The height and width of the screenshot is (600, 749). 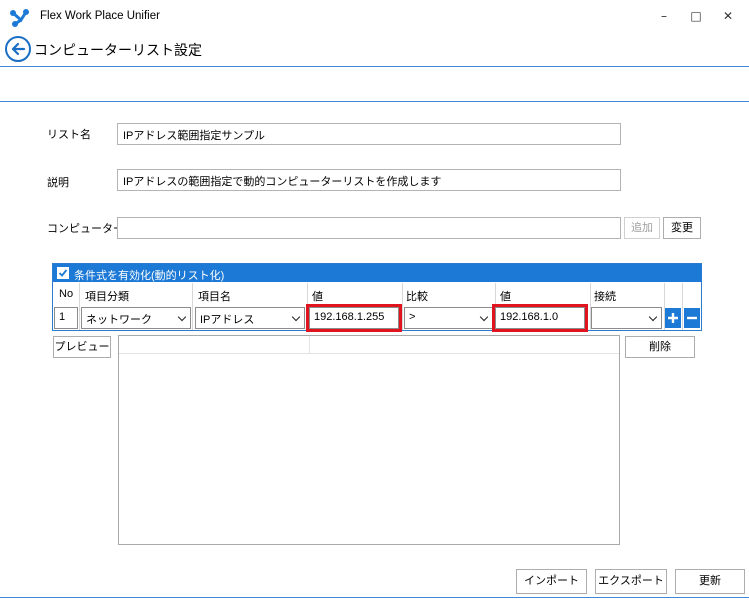 I want to click on item-select: IPアドレス, so click(x=250, y=318).